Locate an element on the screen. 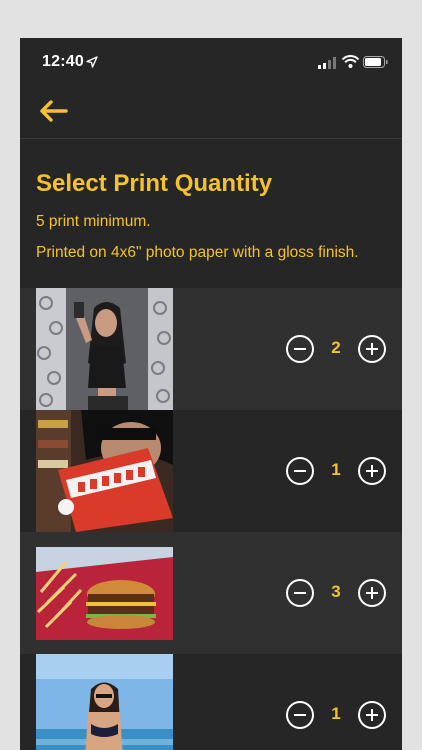 Image resolution: width=422 pixels, height=750 pixels. print-row: 2 is located at coordinates (211, 349).